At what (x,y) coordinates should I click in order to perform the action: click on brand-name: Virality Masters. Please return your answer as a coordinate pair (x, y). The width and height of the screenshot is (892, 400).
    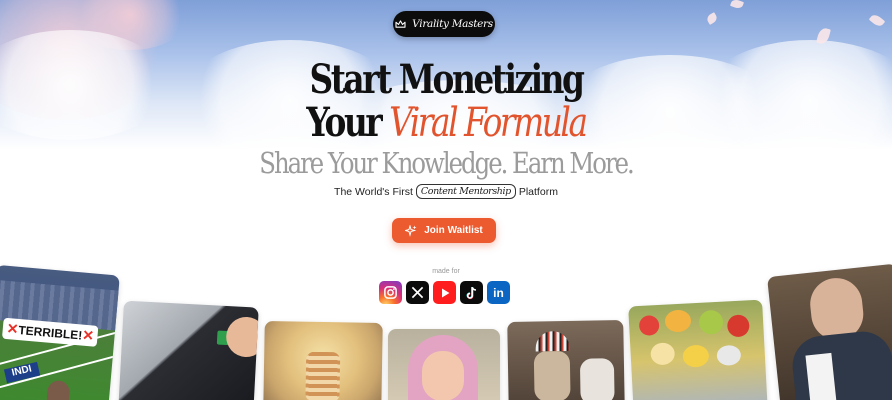
    Looking at the image, I should click on (452, 24).